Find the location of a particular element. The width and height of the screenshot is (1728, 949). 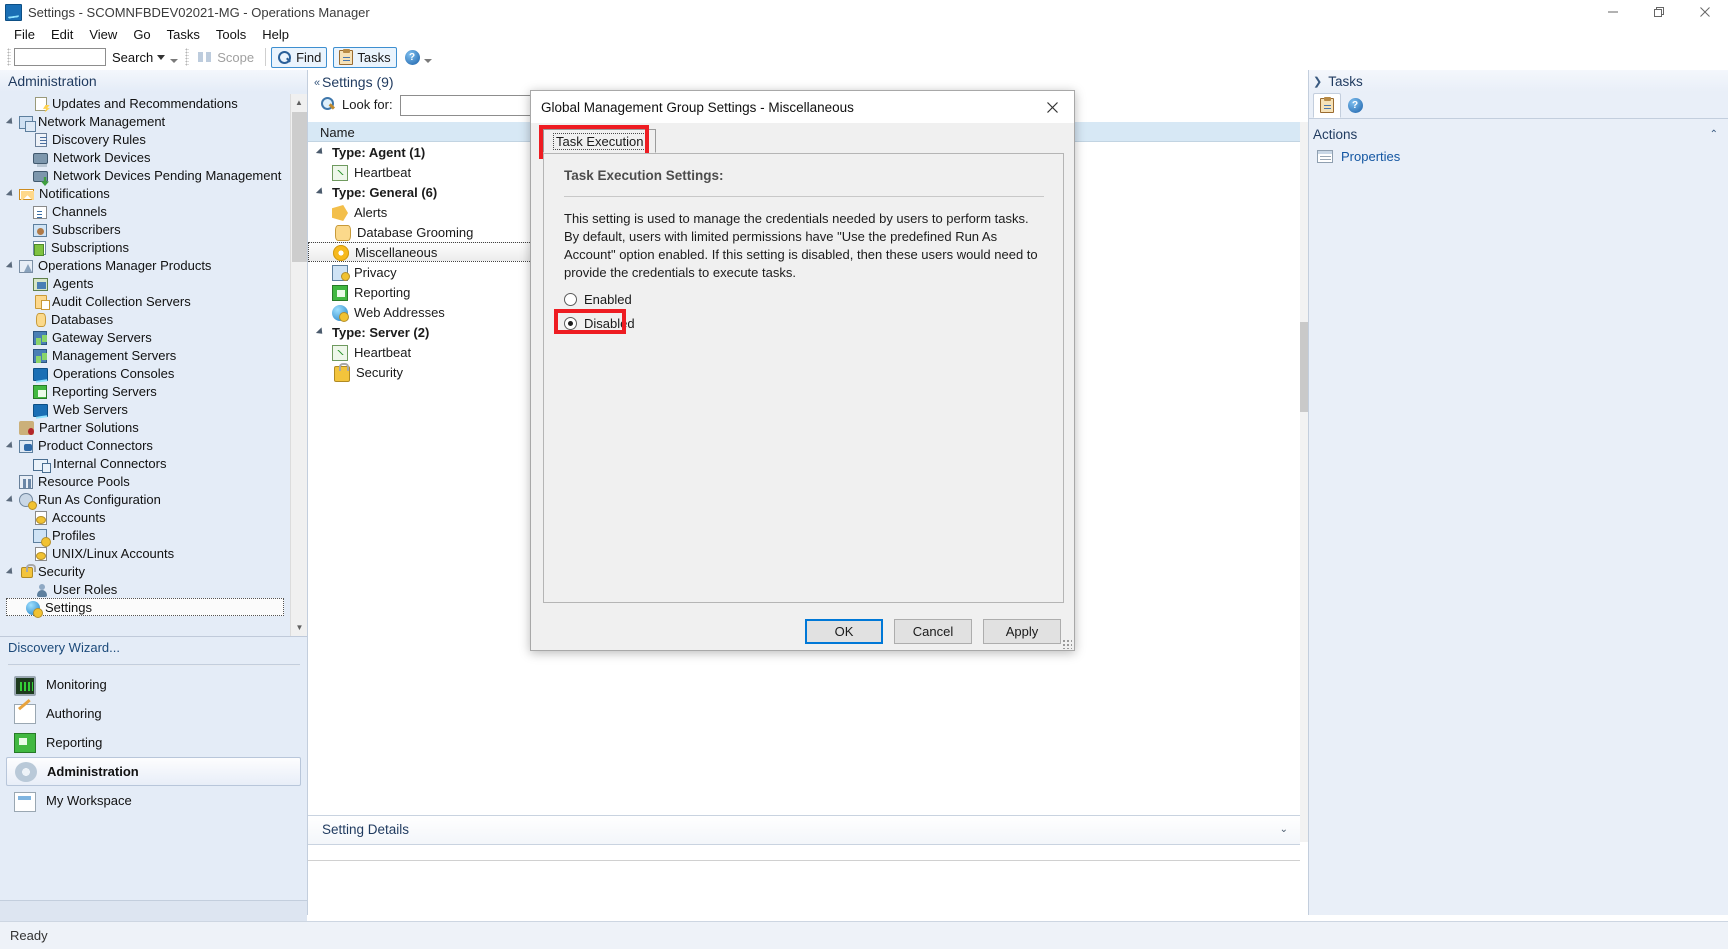

chevron-down-icon: ⌄ is located at coordinates (1284, 829).